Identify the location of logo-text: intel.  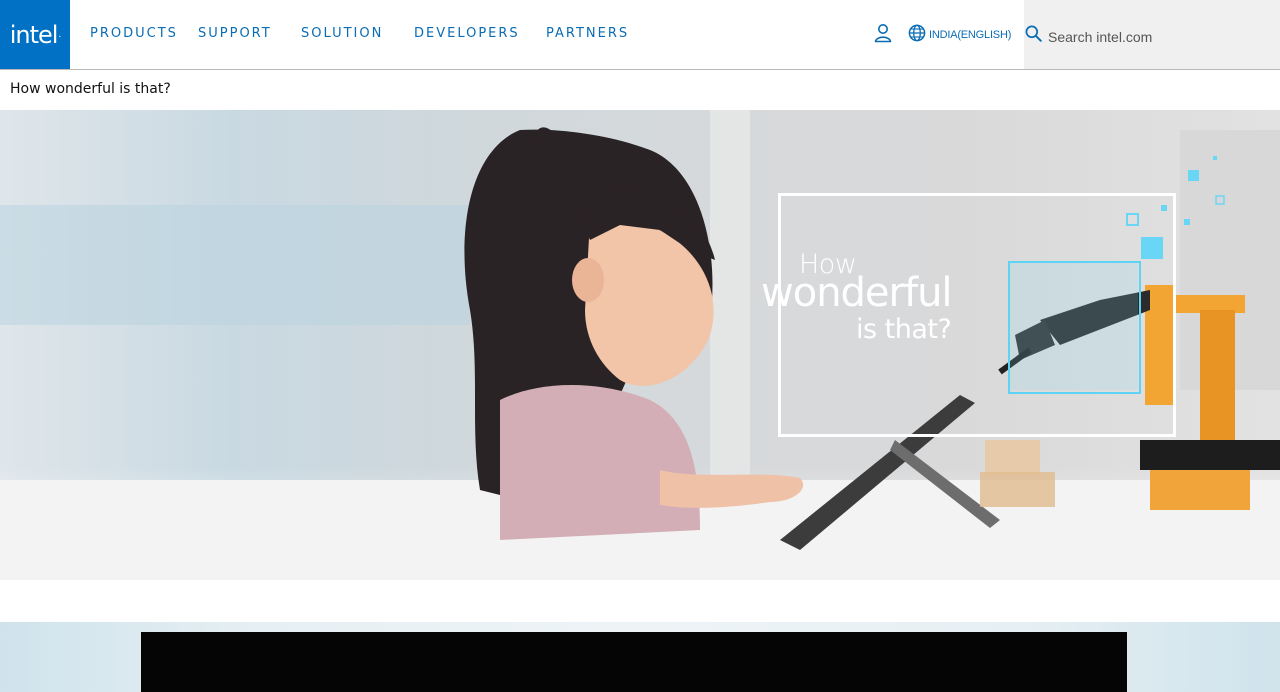
(34, 34).